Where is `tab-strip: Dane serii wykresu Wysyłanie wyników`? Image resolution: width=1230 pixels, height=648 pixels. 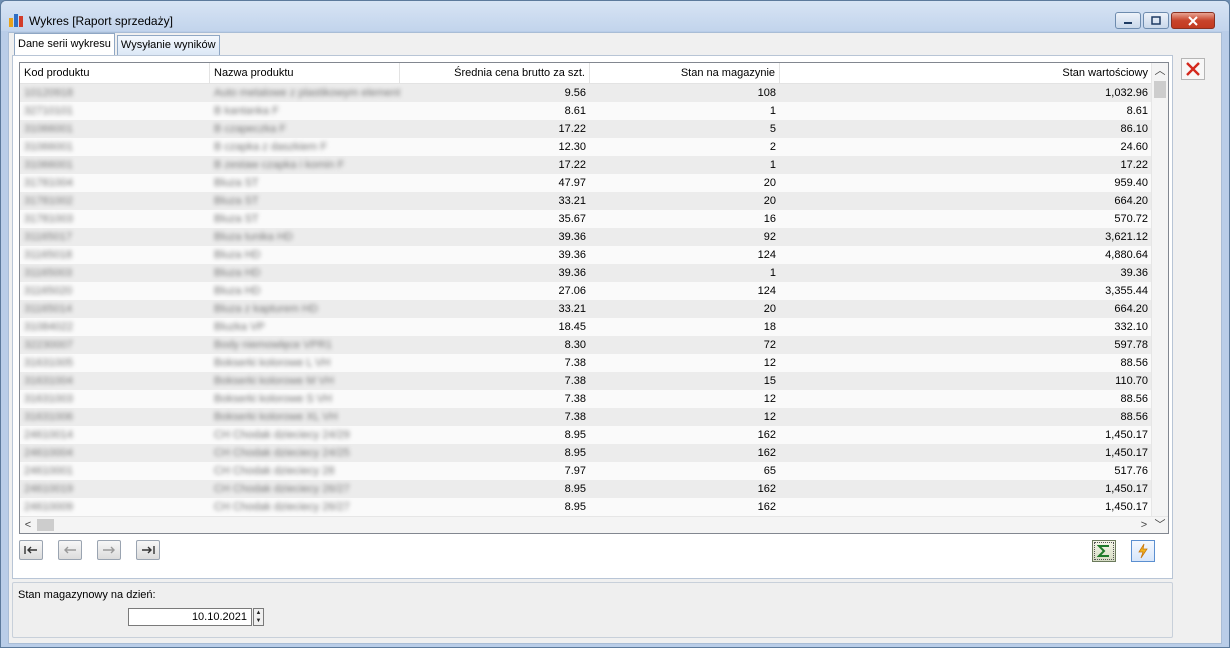
tab-strip: Dane serii wykresu Wysyłanie wyników is located at coordinates (118, 44).